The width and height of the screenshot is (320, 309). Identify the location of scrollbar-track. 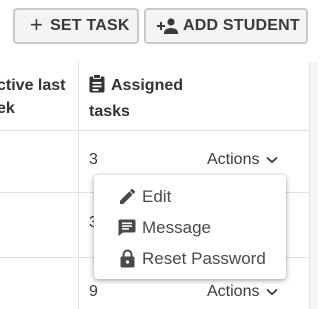
(313, 185).